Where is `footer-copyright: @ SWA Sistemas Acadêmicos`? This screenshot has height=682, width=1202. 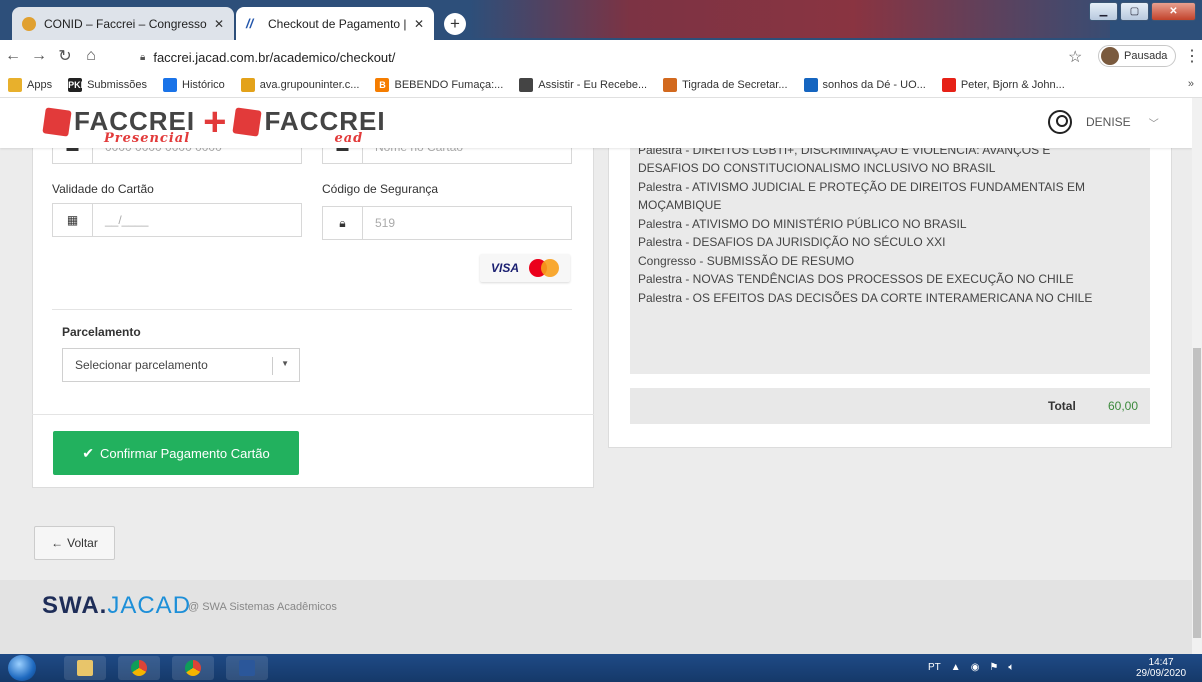 footer-copyright: @ SWA Sistemas Acadêmicos is located at coordinates (262, 607).